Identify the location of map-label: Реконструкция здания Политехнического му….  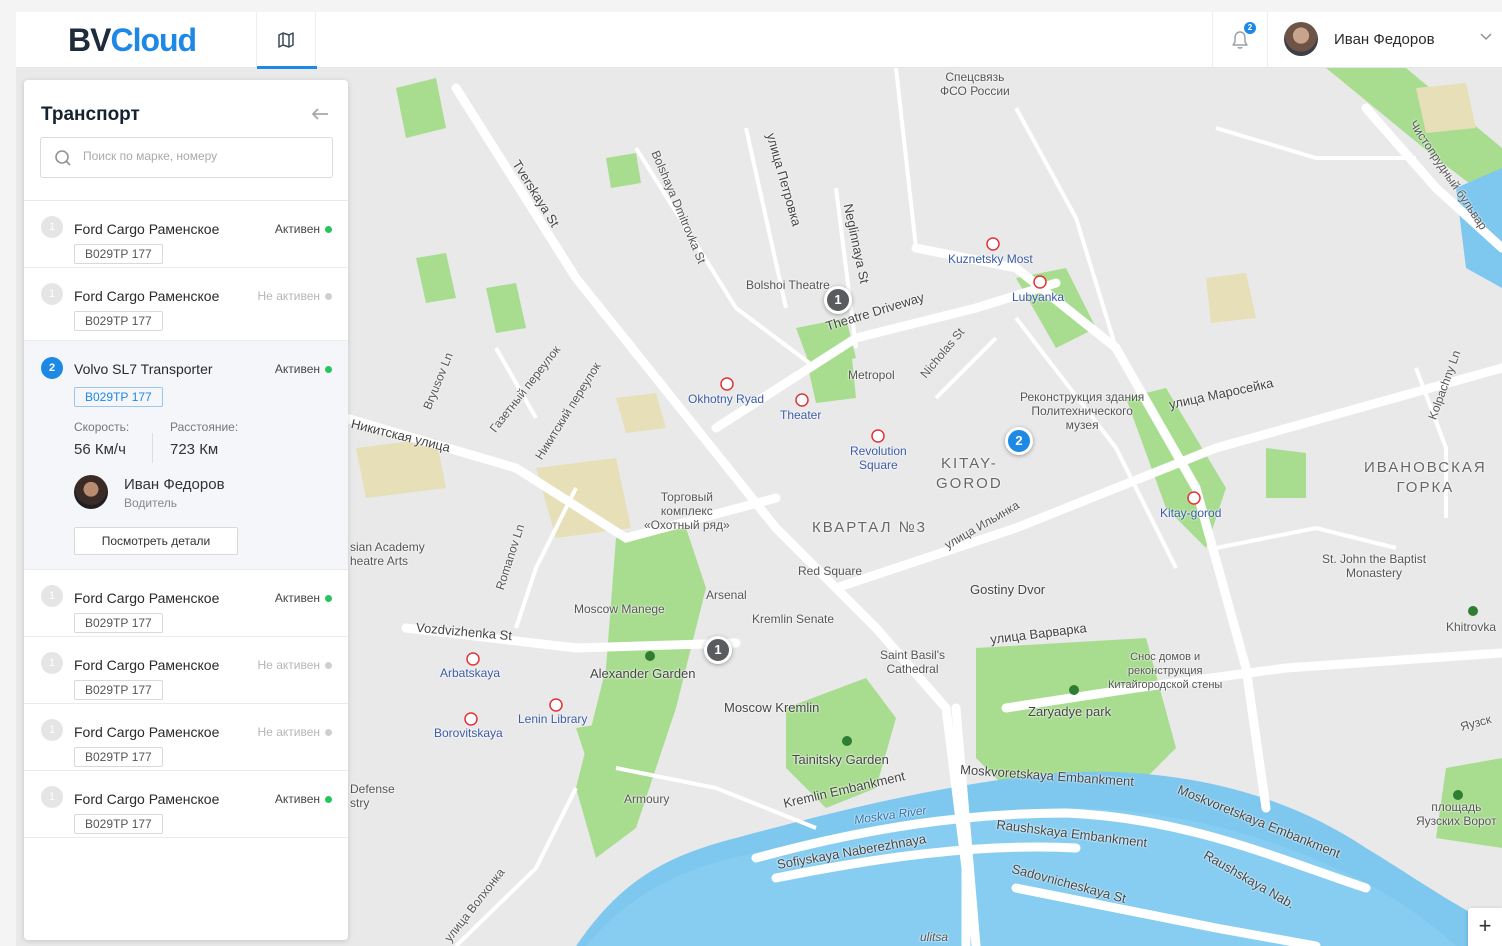
(1082, 411).